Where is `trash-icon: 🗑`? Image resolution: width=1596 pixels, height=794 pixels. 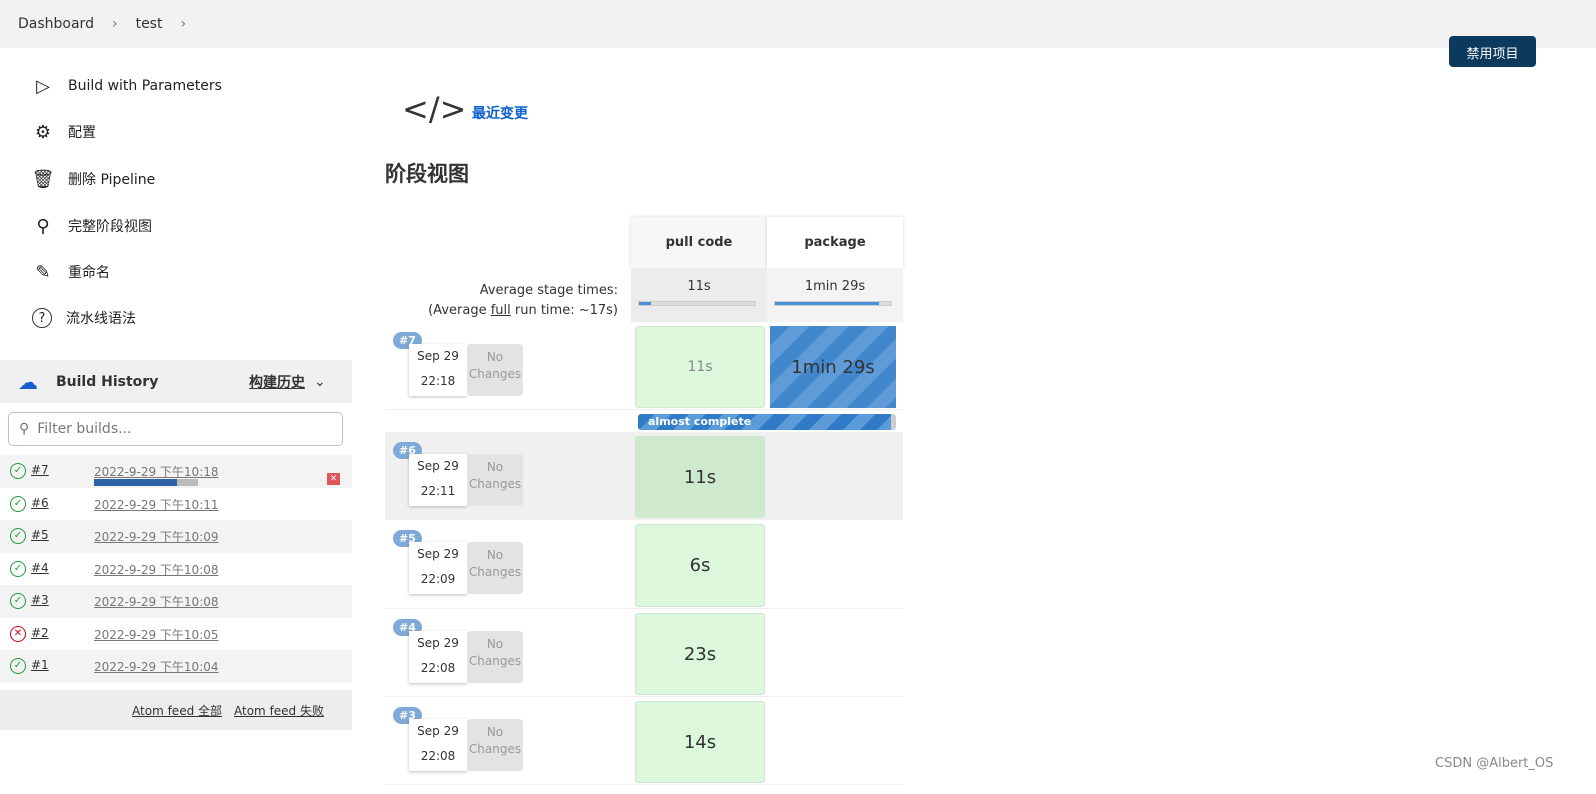
trash-icon: 🗑 is located at coordinates (43, 179).